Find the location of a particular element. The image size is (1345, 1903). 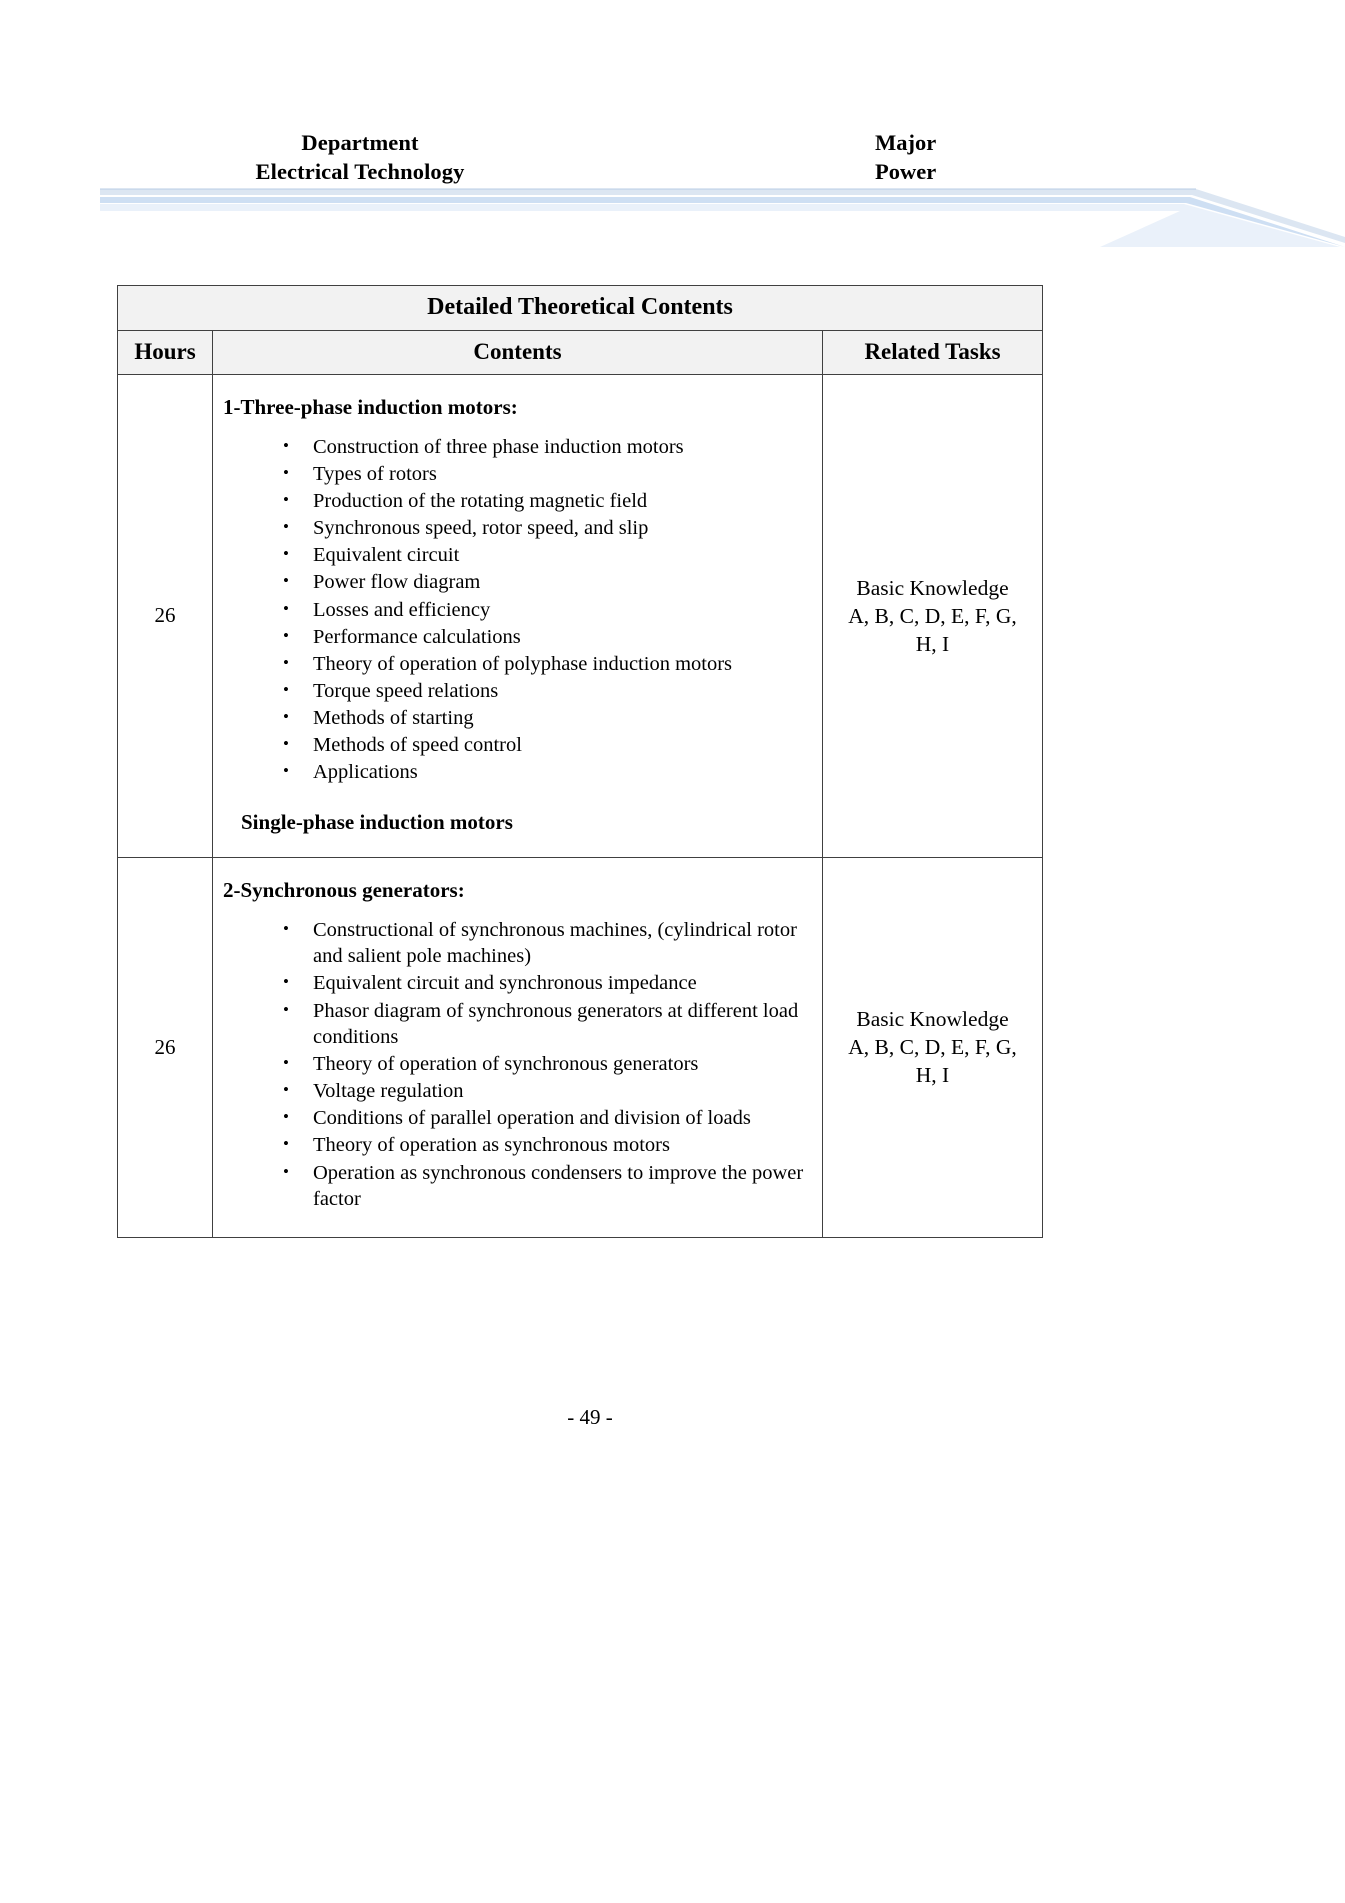

page-number: - 49 - is located at coordinates (590, 1417).